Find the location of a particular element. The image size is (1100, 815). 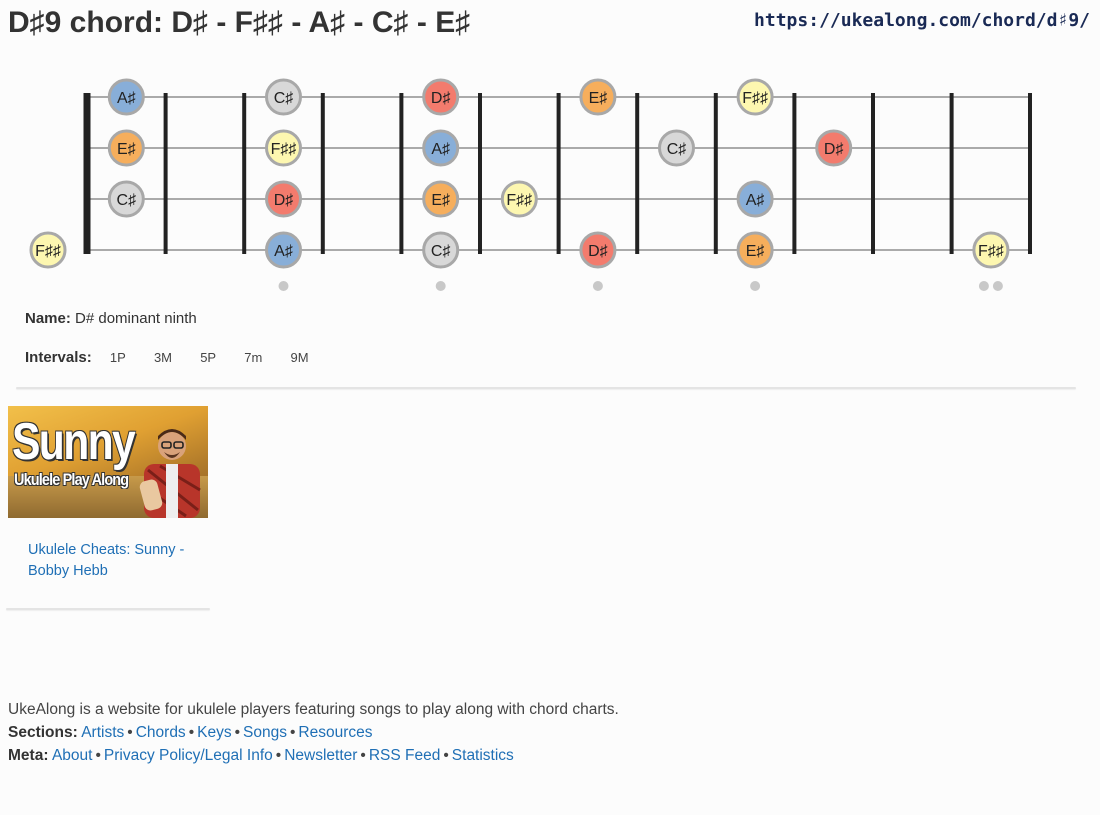

chord-name-value: D# dominant ninth is located at coordinates (136, 318).